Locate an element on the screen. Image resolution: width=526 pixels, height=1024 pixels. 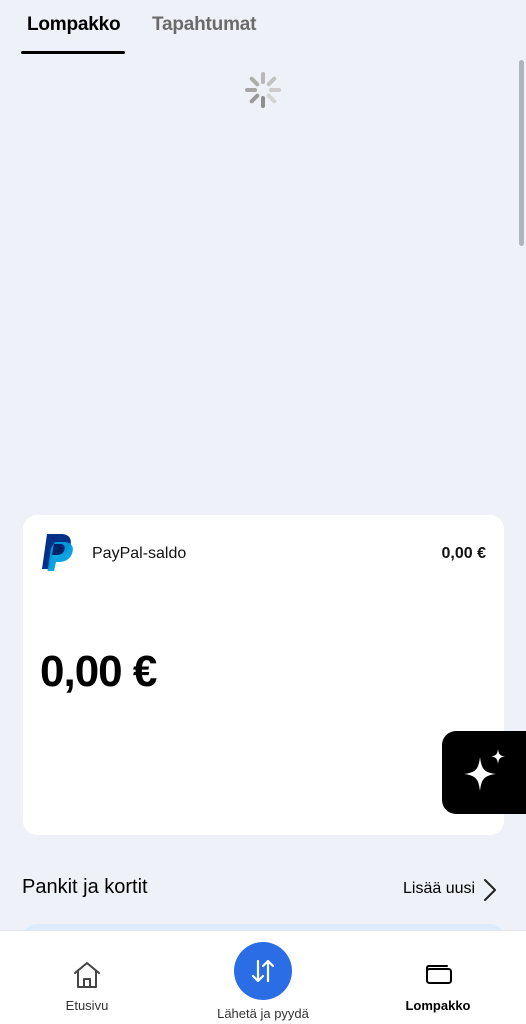
active-tab-indicator is located at coordinates (73, 52).